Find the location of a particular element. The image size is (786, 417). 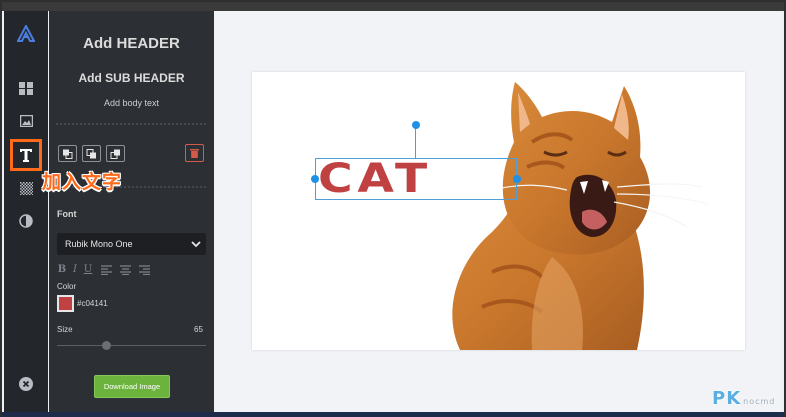

font-select-value: Rubik Mono One is located at coordinates (99, 244).